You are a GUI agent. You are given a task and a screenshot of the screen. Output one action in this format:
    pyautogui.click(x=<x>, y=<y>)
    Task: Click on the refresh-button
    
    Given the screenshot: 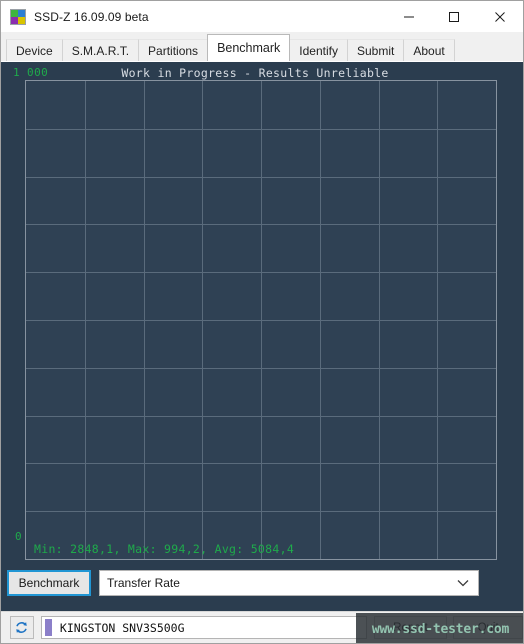 What is the action you would take?
    pyautogui.click(x=22, y=627)
    